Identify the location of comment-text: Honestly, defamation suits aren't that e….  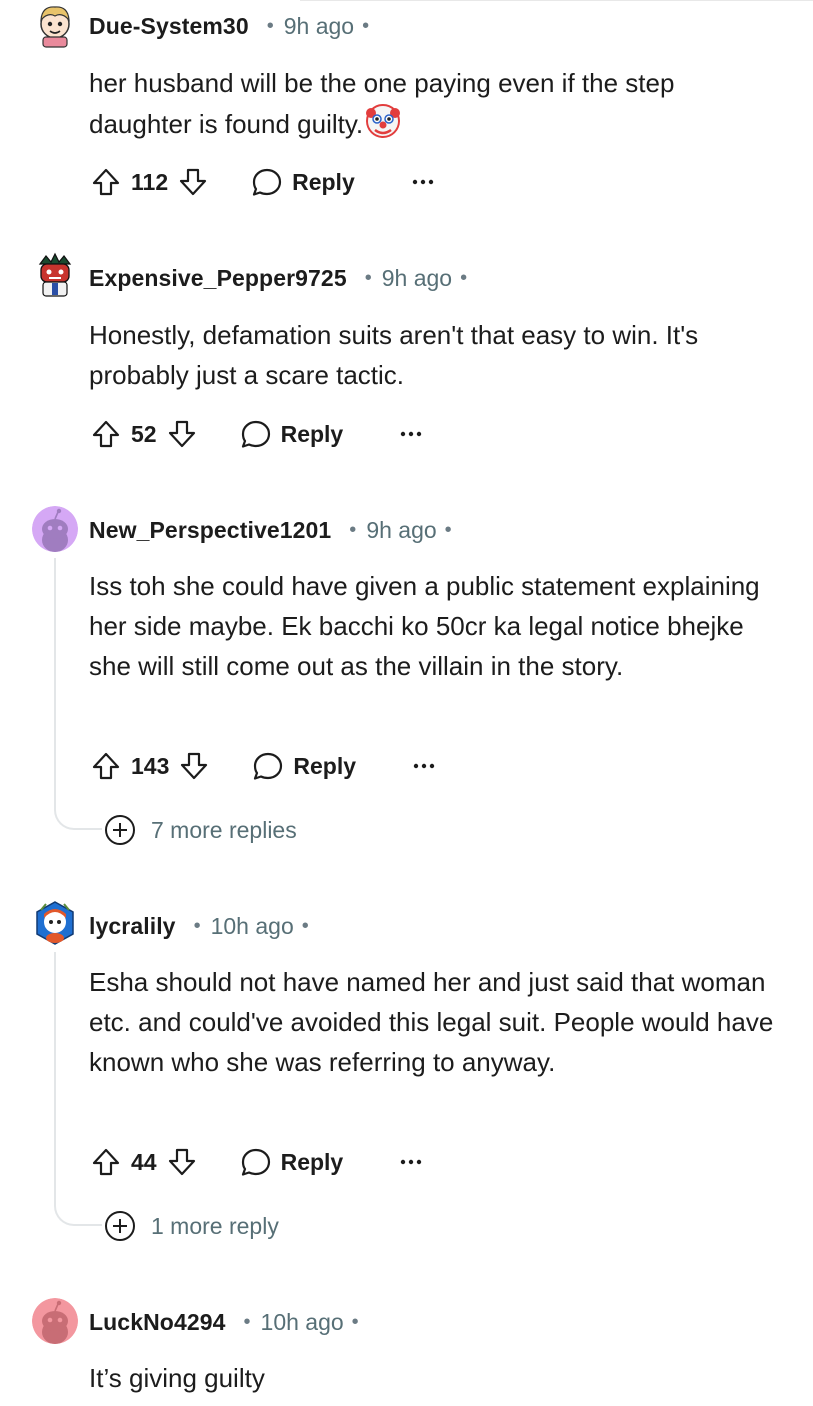
(394, 355).